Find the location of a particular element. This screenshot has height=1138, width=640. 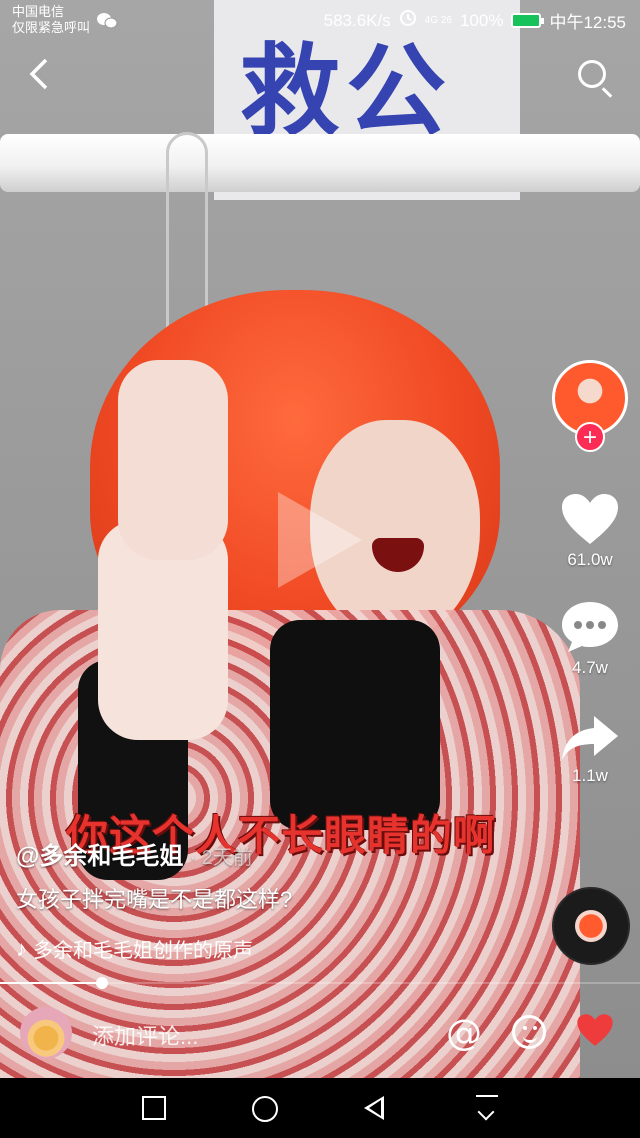

share-action: 1.1w is located at coordinates (590, 750).